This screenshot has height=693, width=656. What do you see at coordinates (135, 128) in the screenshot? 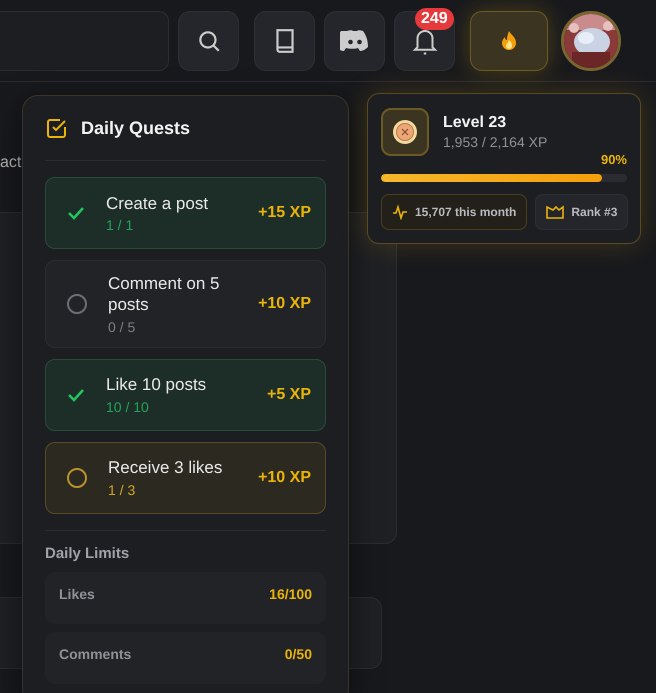
I see `panel-title: Daily Quests` at bounding box center [135, 128].